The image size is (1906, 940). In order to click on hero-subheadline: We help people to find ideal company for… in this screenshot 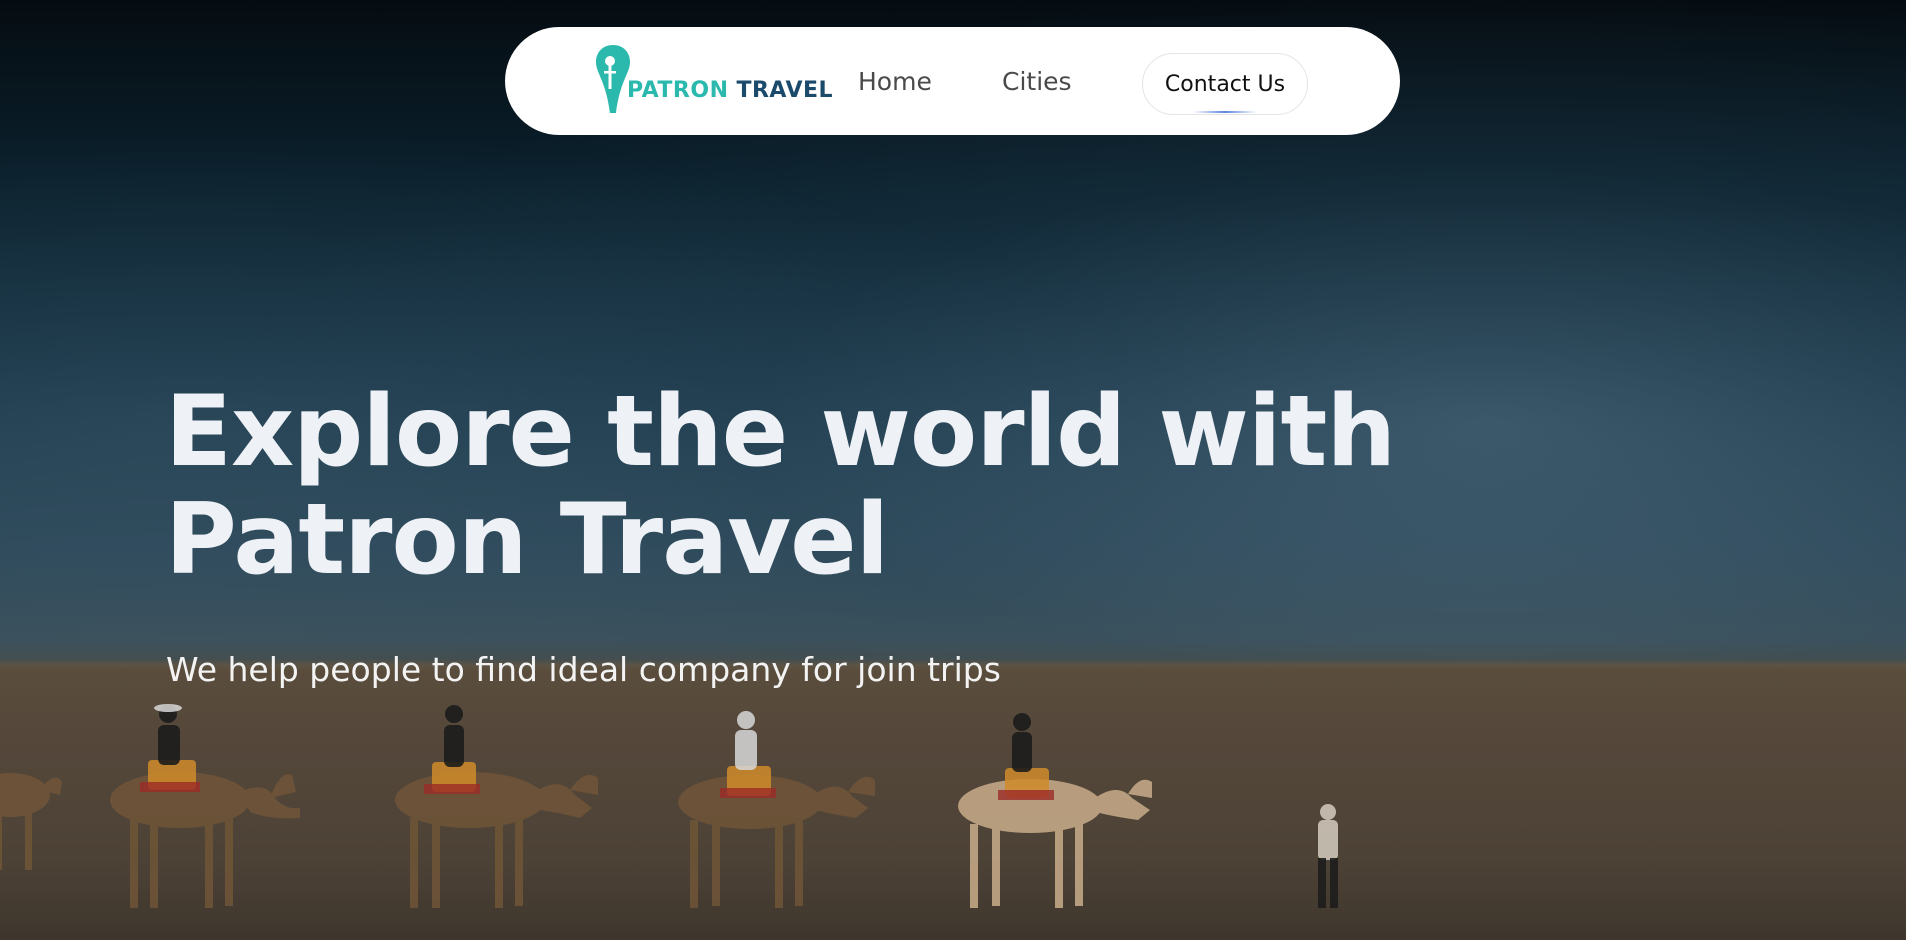, I will do `click(583, 669)`.